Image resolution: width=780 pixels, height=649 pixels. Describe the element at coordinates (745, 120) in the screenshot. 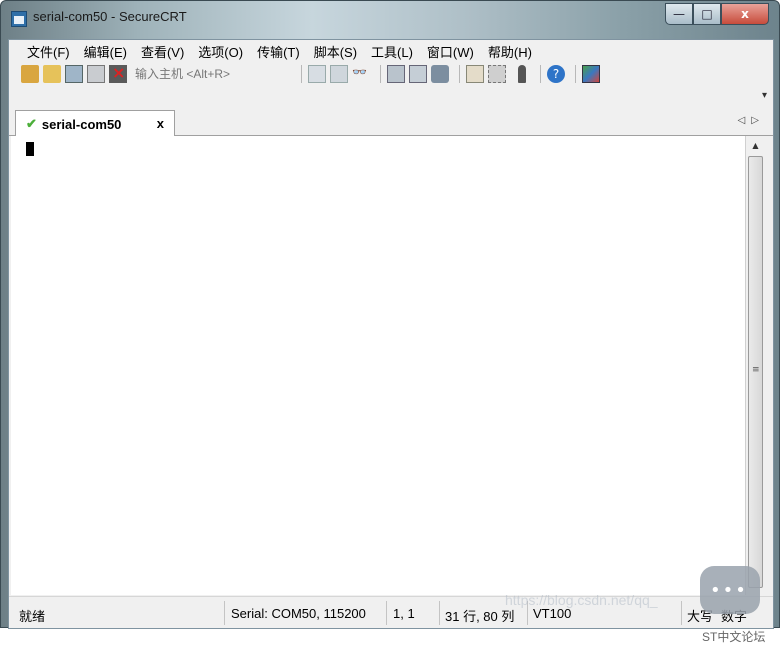

I see `tab-prev-icon: ◁` at that location.